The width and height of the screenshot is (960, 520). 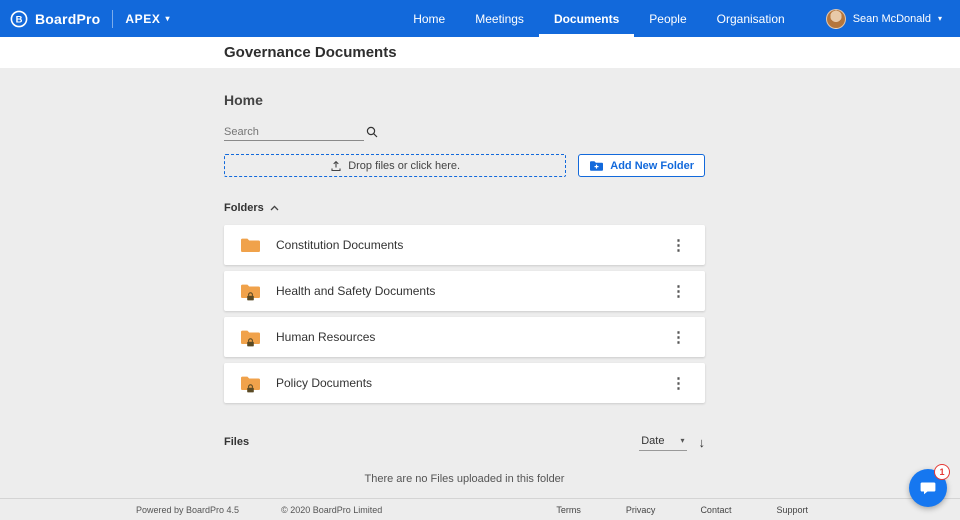 I want to click on folder-row-policy-documents: Policy Documents ⋮, so click(x=464, y=383).